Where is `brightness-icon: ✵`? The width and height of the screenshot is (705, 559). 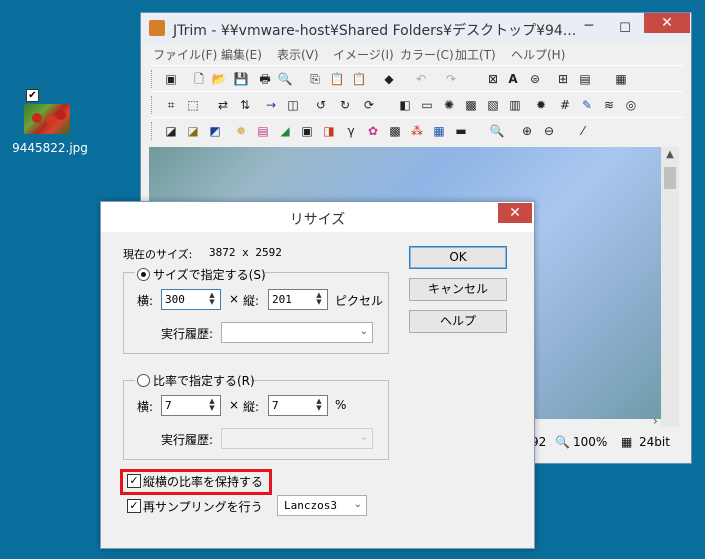 brightness-icon: ✵ is located at coordinates (241, 131).